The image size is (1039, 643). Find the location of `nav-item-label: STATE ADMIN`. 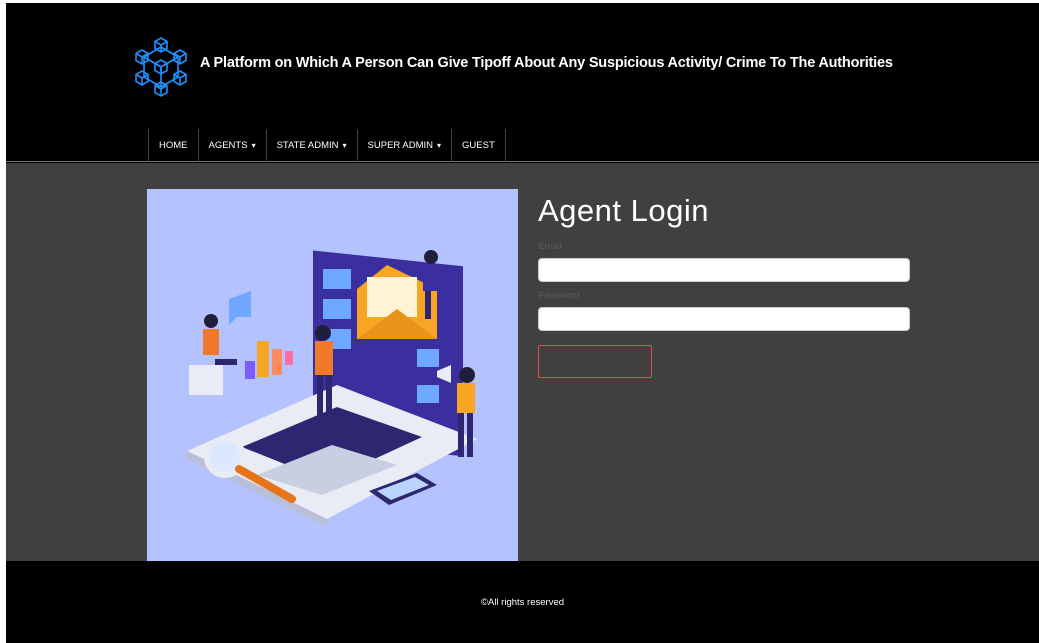

nav-item-label: STATE ADMIN is located at coordinates (307, 145).